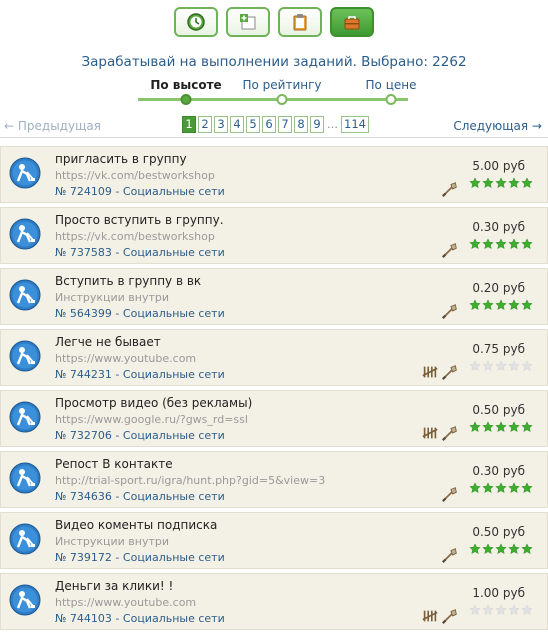 This screenshot has width=548, height=633. What do you see at coordinates (285, 124) in the screenshot?
I see `page-number: 7` at bounding box center [285, 124].